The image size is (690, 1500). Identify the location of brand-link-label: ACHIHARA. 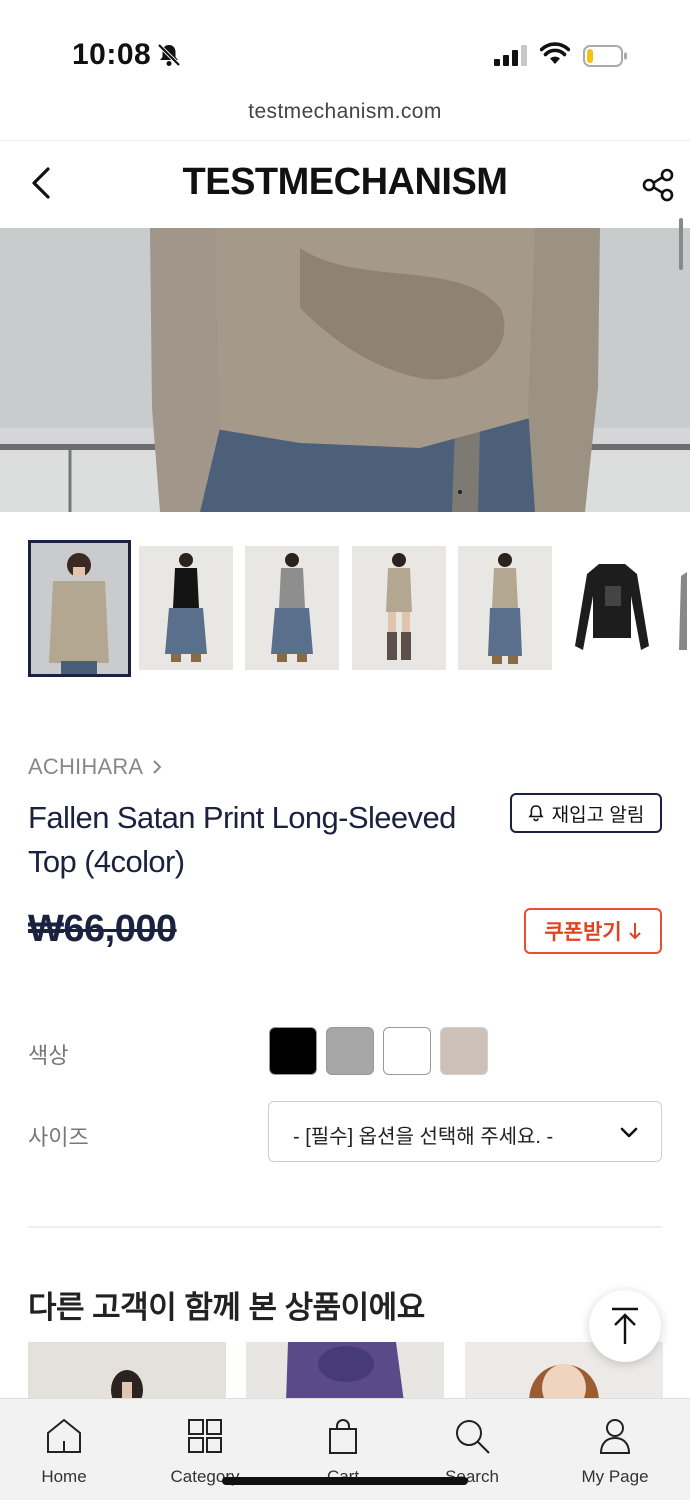
(86, 766).